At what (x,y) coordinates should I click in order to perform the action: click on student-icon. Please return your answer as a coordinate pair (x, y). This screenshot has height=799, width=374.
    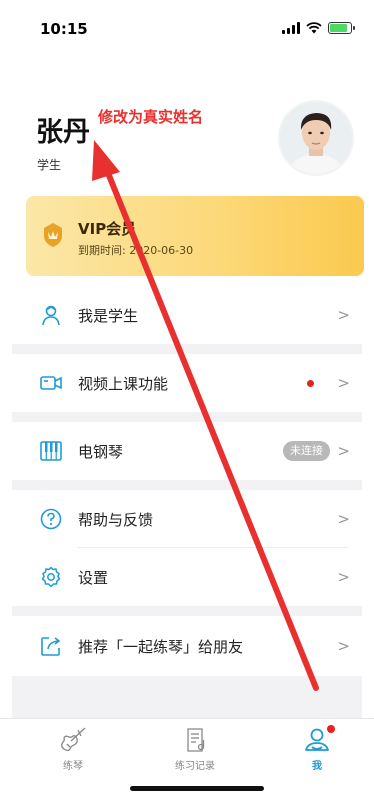
    Looking at the image, I should click on (51, 315).